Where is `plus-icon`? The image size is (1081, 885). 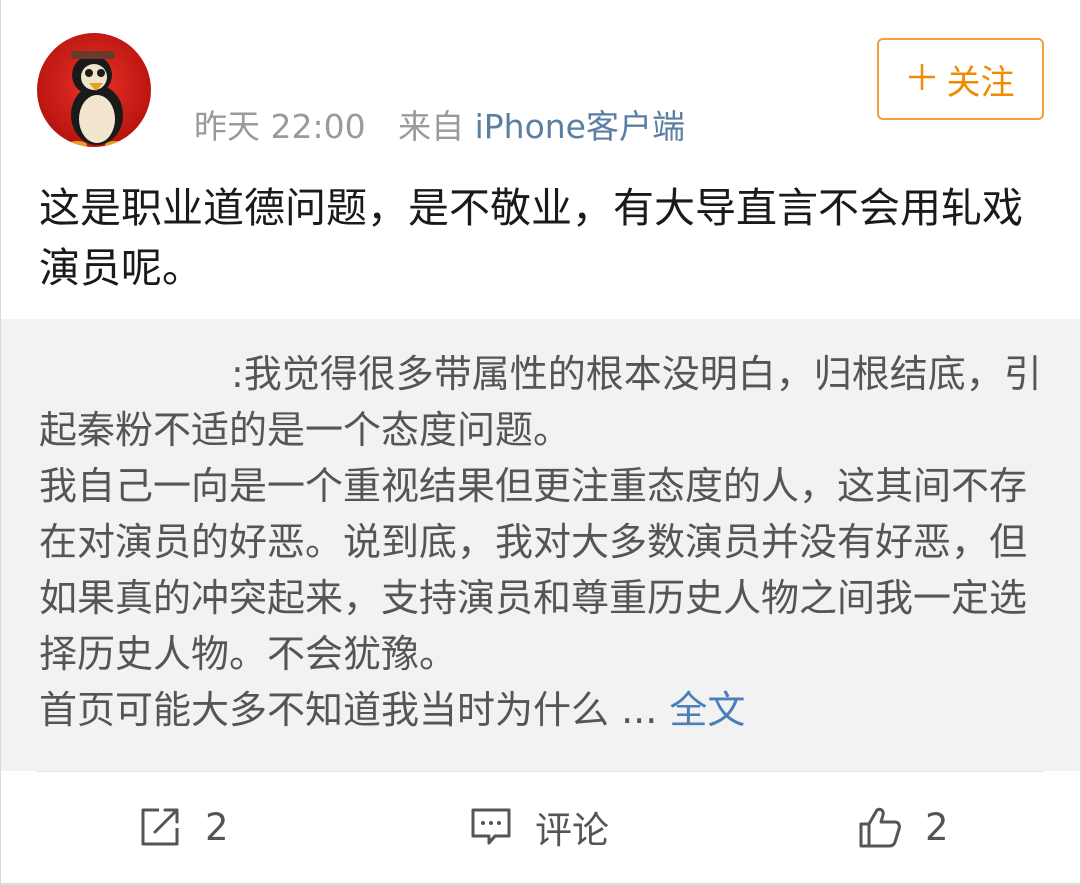
plus-icon is located at coordinates (922, 79).